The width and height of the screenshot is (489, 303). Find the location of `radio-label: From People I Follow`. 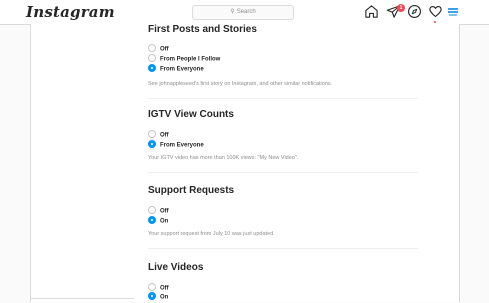

radio-label: From People I Follow is located at coordinates (190, 59).